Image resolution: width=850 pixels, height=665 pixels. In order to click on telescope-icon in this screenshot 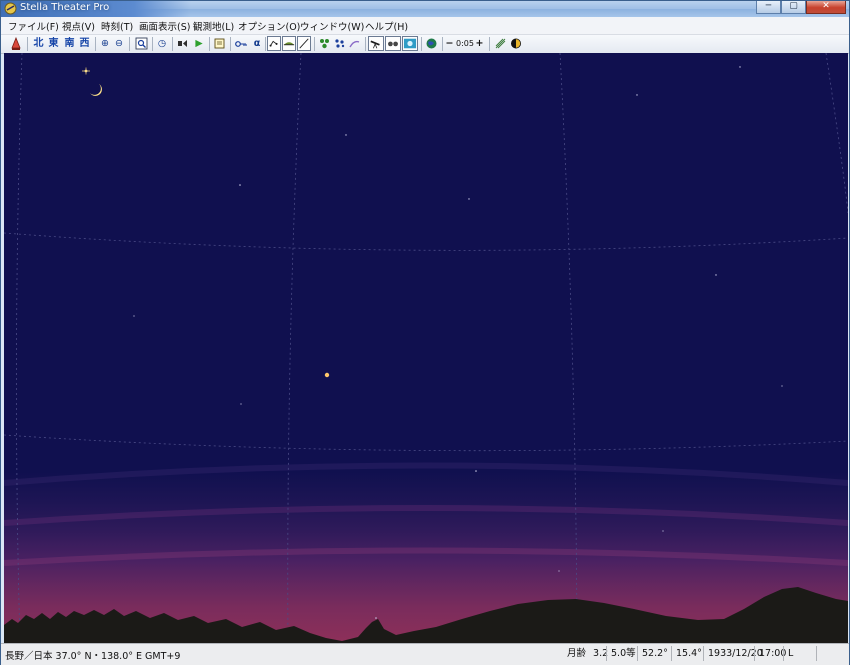, I will do `click(376, 43)`.